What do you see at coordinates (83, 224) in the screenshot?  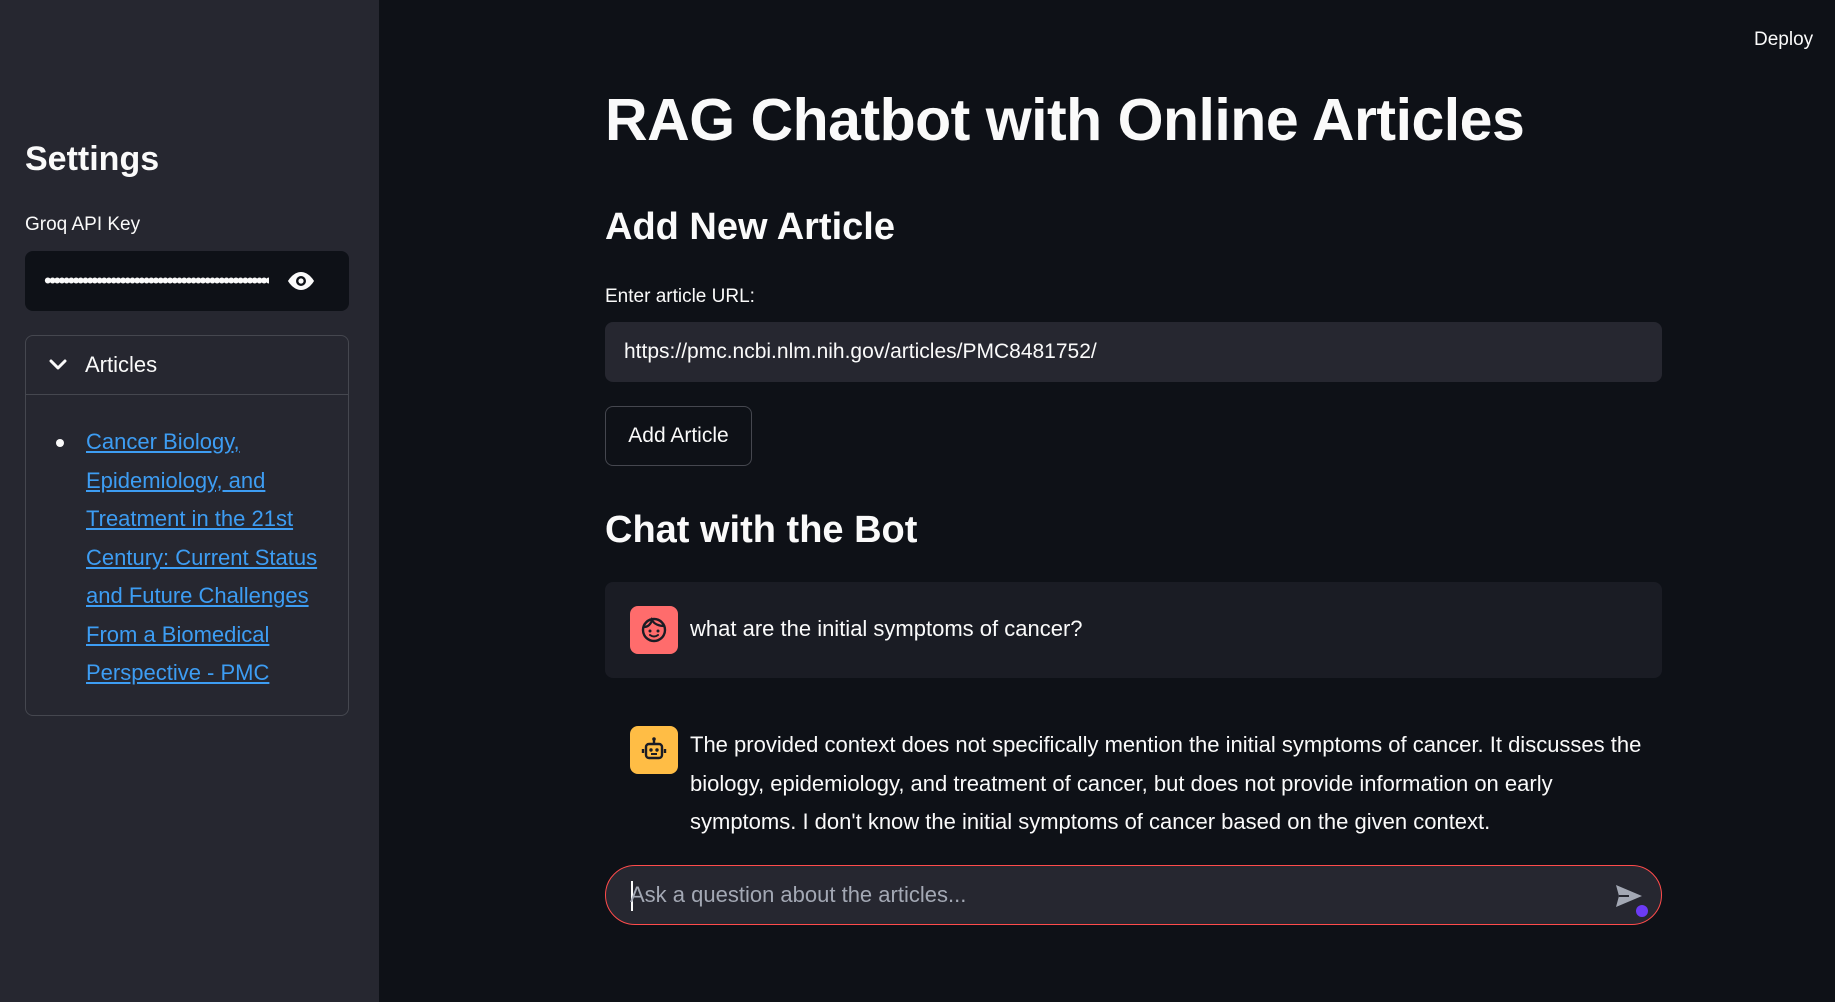 I see `api-key-label: Groq API Key` at bounding box center [83, 224].